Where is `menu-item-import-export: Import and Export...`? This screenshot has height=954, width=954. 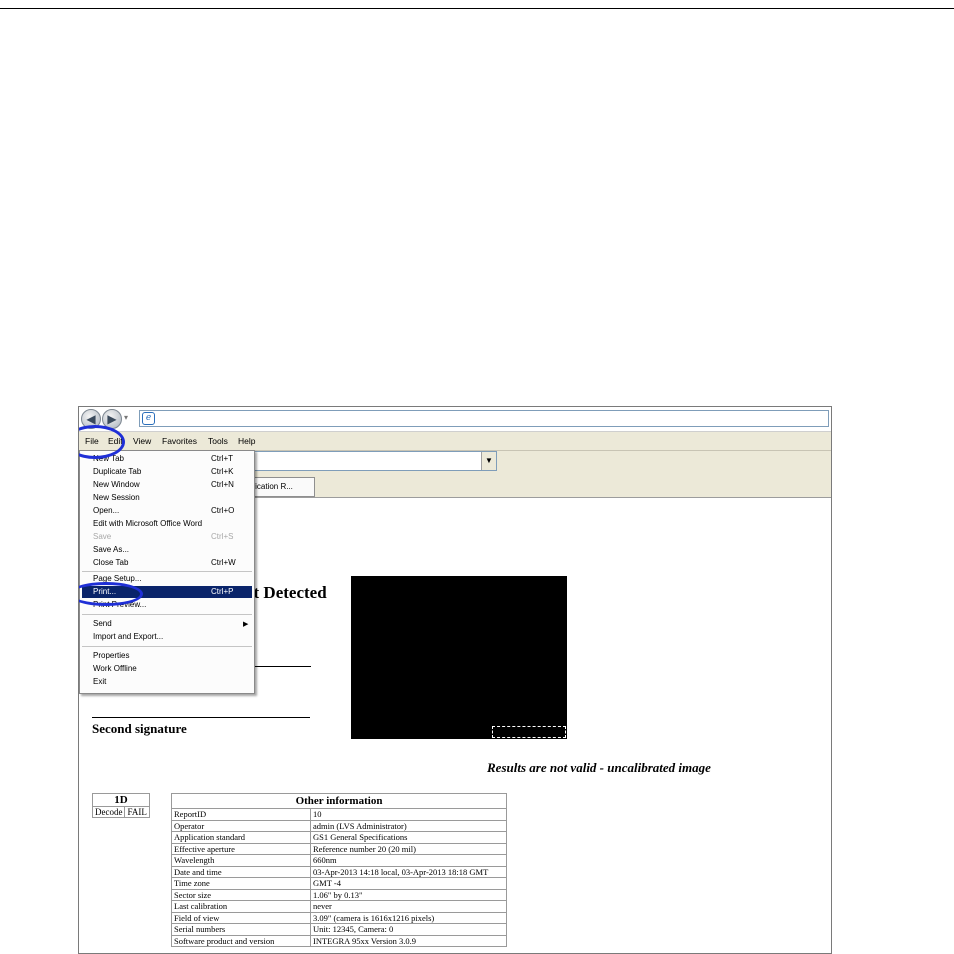 menu-item-import-export: Import and Export... is located at coordinates (128, 636).